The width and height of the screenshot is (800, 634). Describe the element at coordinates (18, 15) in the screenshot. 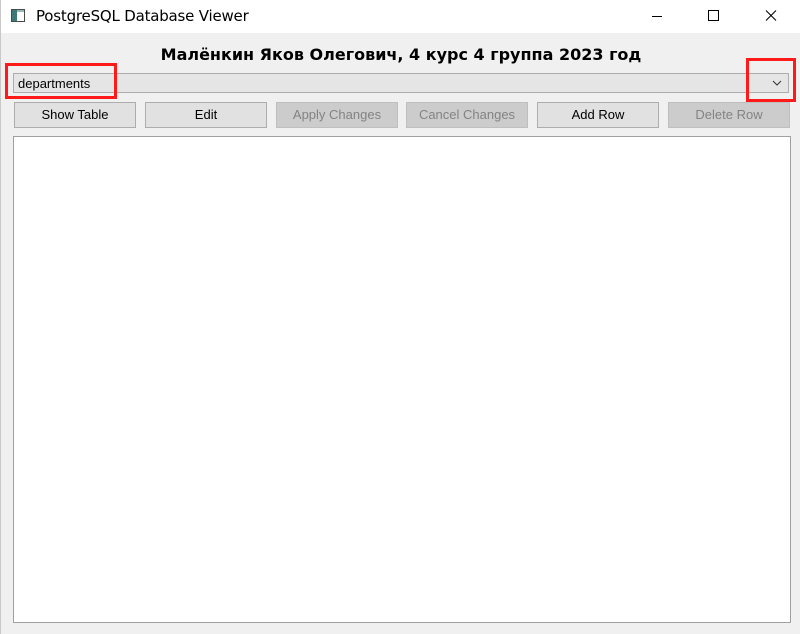

I see `app-window-icon` at that location.